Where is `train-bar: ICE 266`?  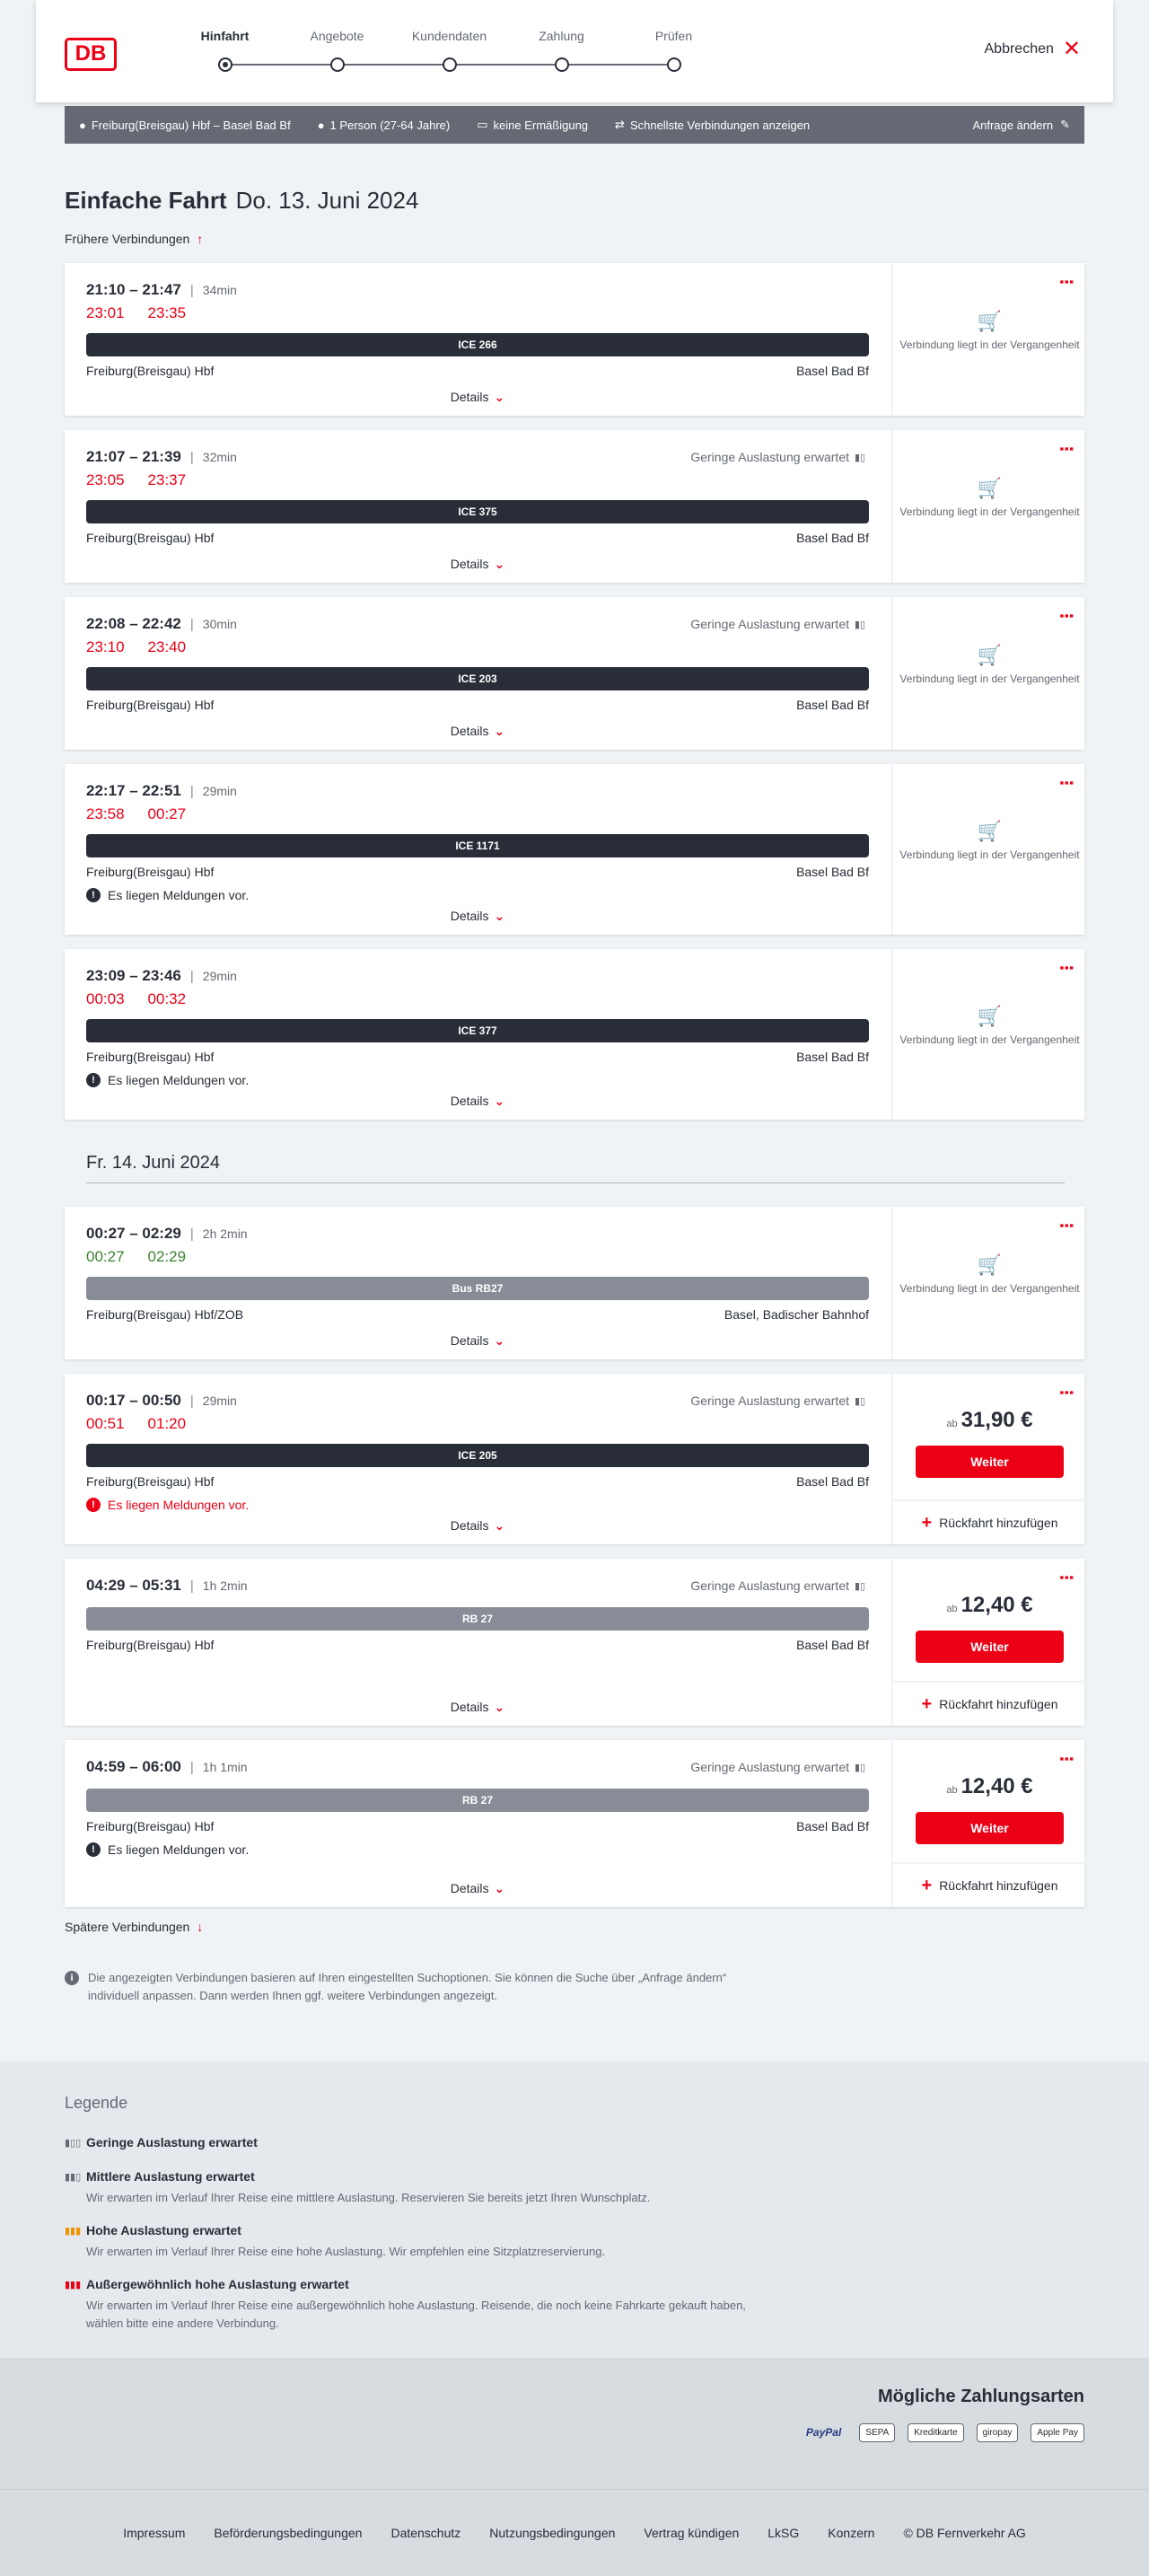
train-bar: ICE 266 is located at coordinates (478, 344).